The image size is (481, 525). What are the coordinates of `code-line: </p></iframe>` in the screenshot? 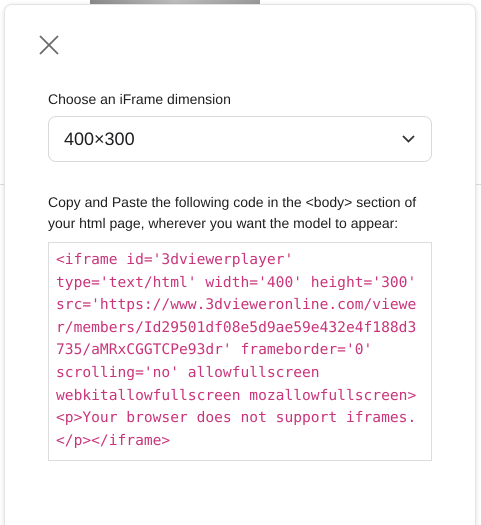 It's located at (114, 440).